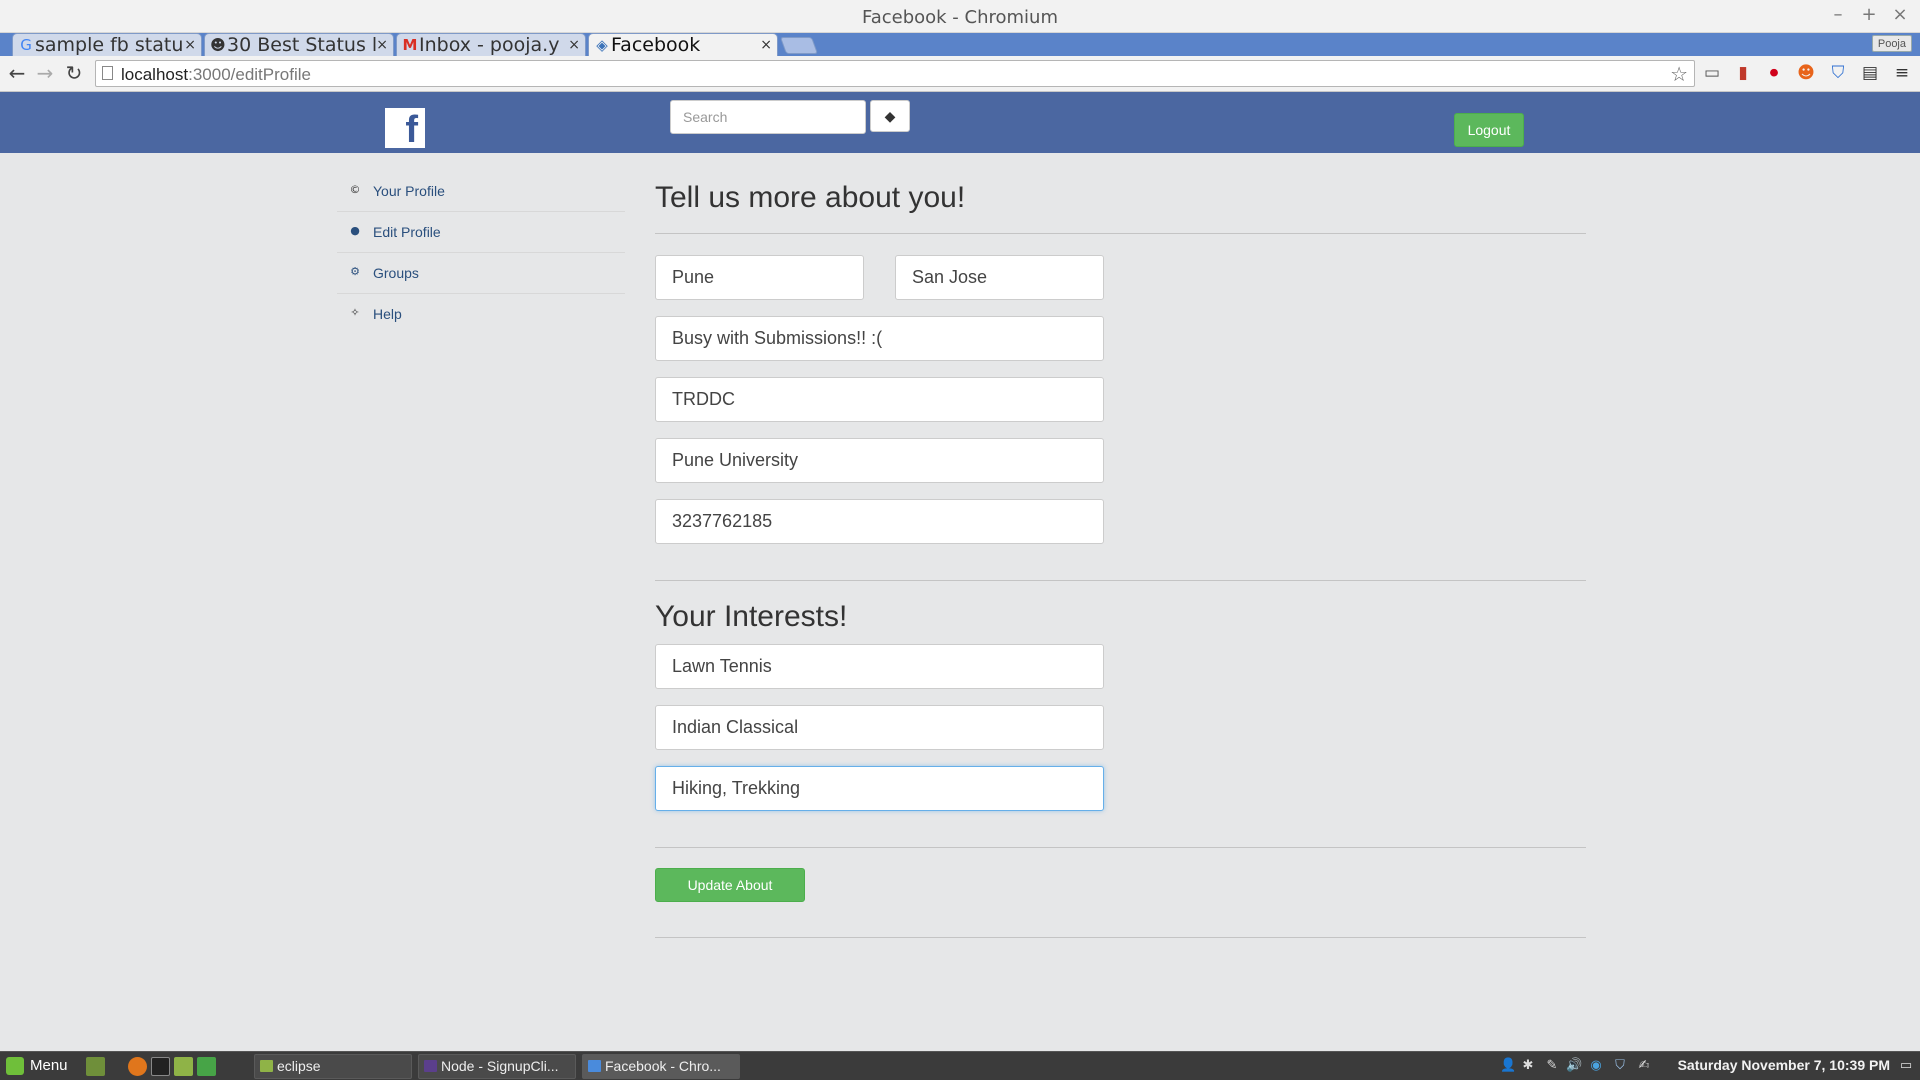  Describe the element at coordinates (1574, 1066) in the screenshot. I see `volume-icon: 🔊` at that location.